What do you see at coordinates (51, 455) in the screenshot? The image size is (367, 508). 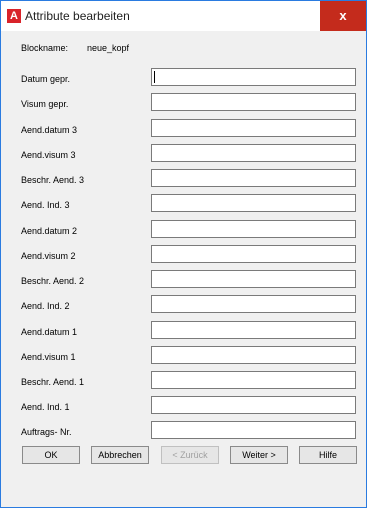 I see `ok-button: OK` at bounding box center [51, 455].